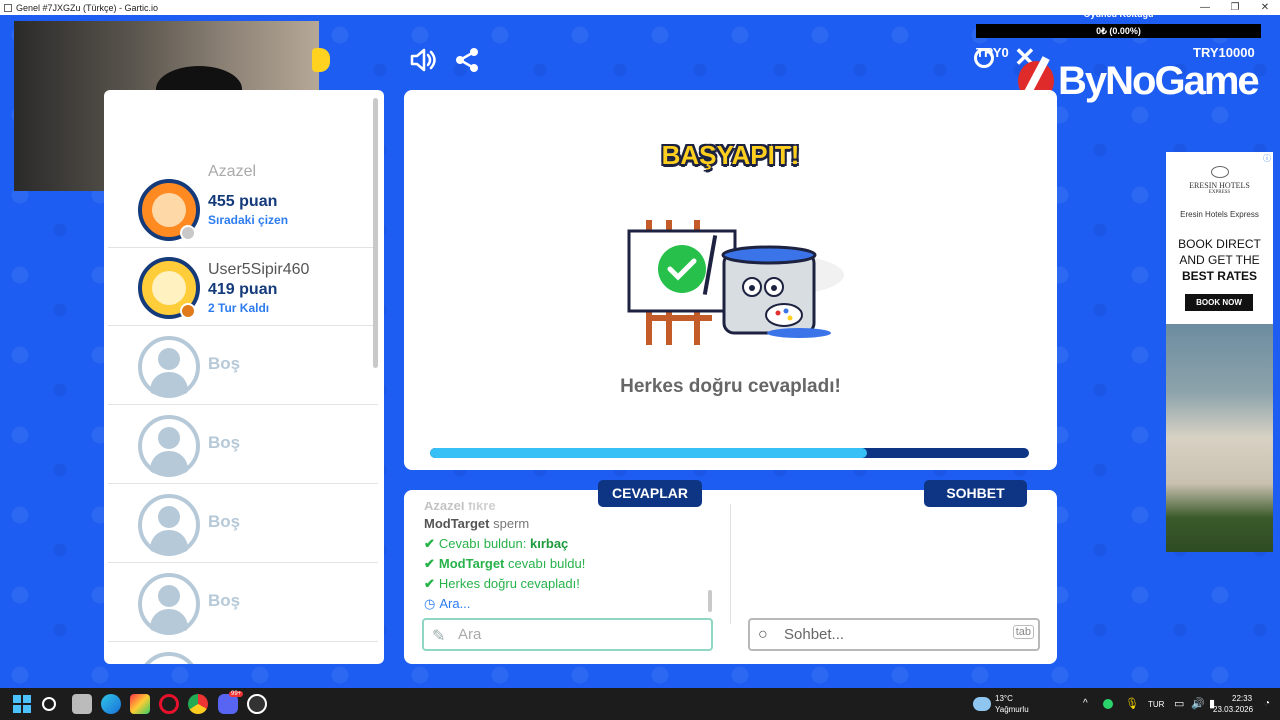  What do you see at coordinates (243, 201) in the screenshot?
I see `player-points: 455 puan` at bounding box center [243, 201].